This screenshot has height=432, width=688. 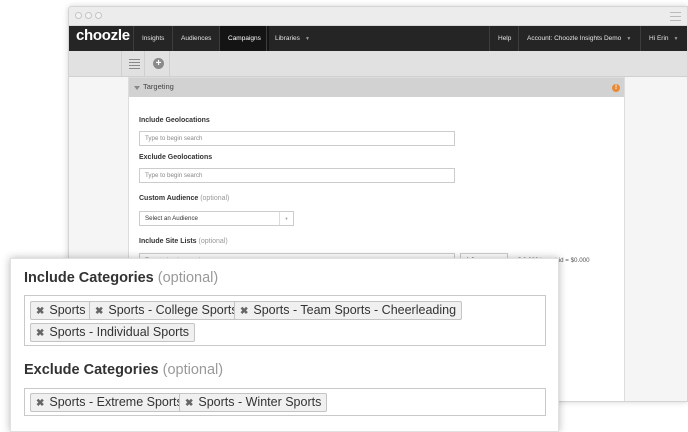 I want to click on list-view-button, so click(x=133, y=64).